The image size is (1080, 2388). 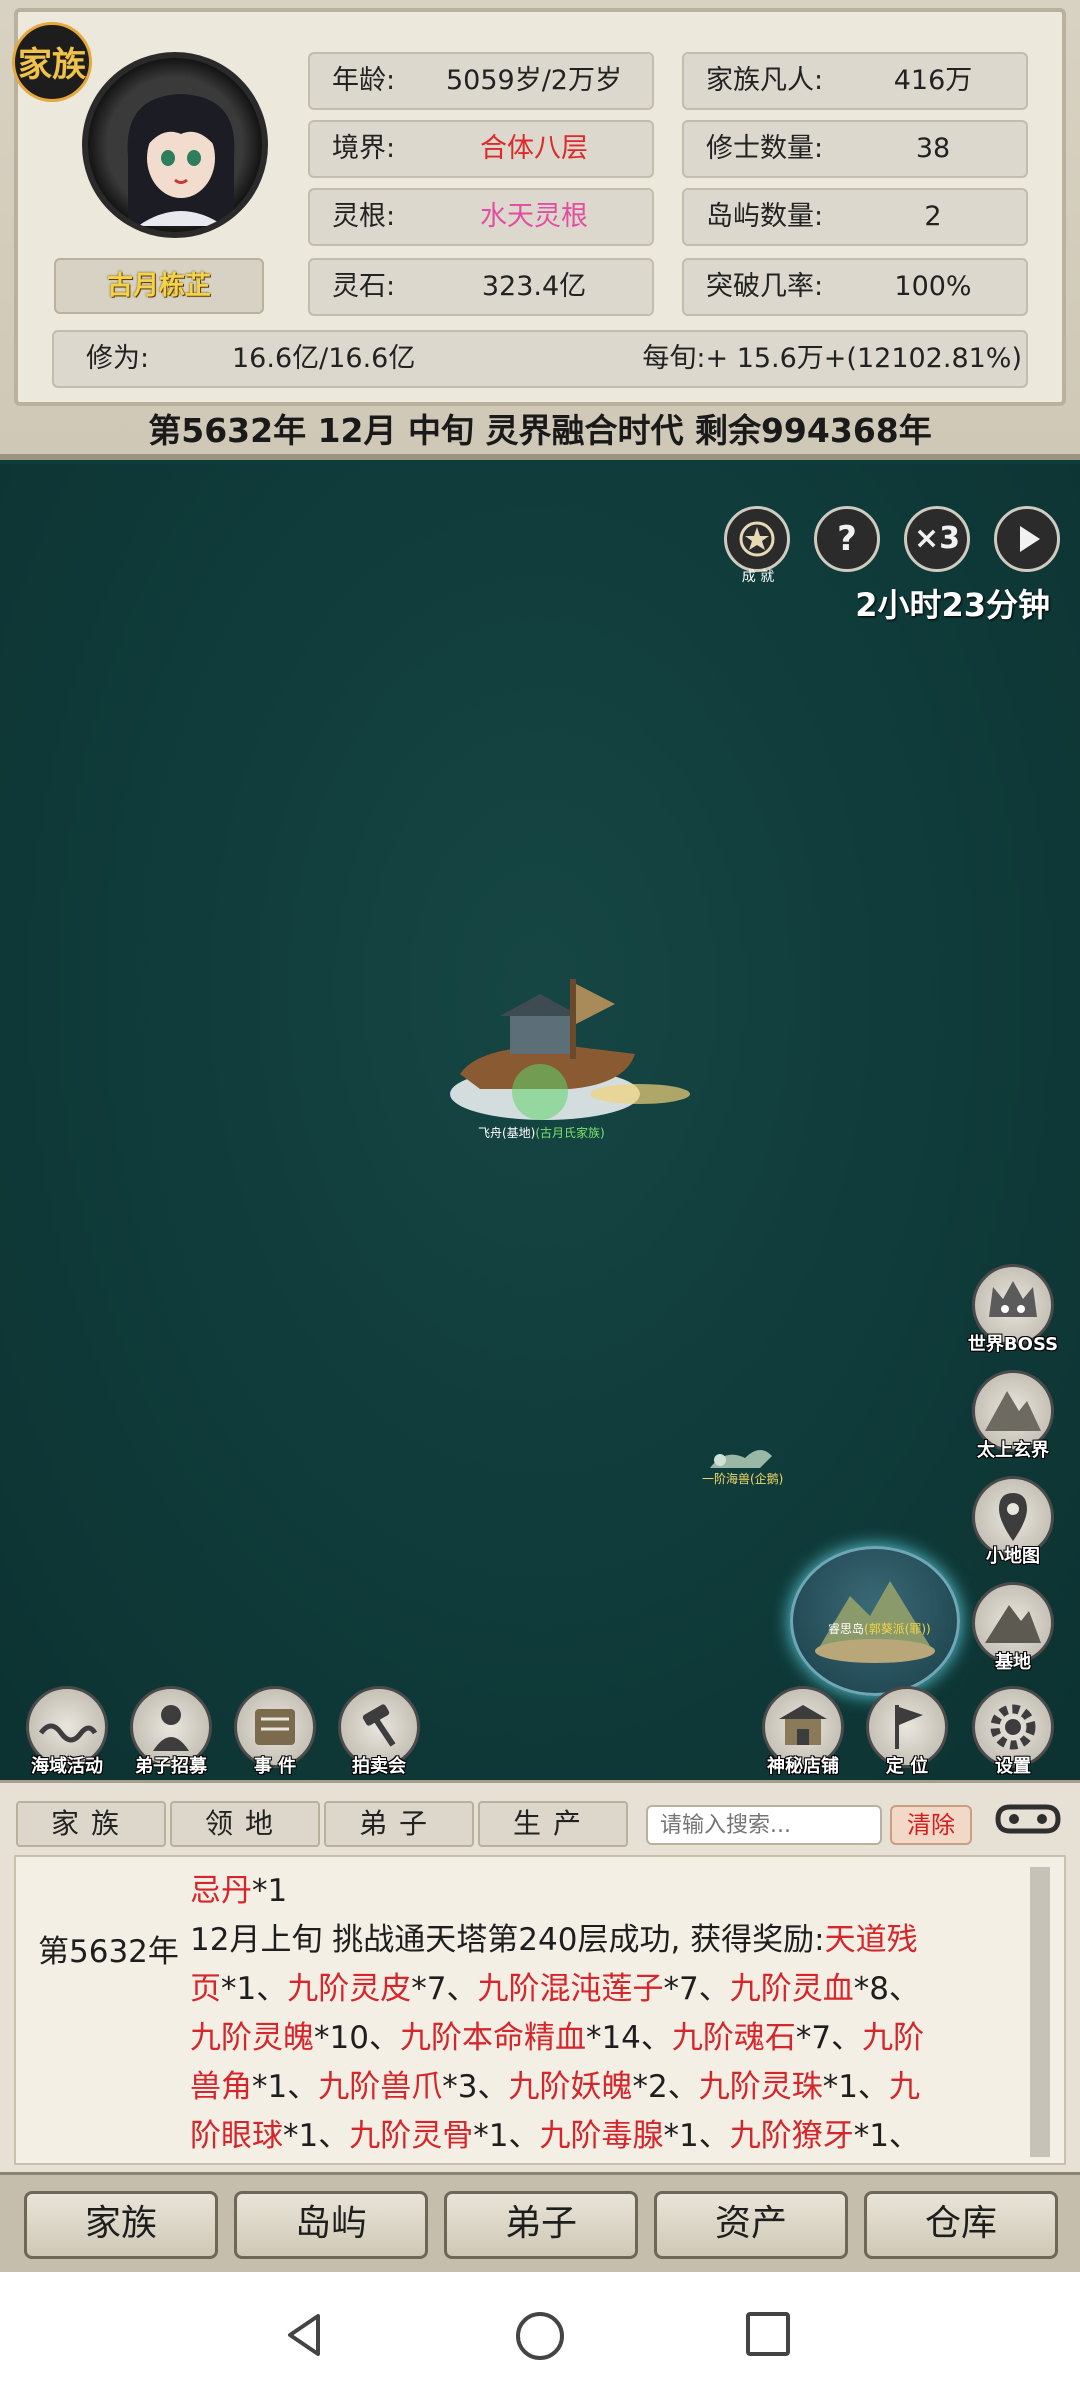 What do you see at coordinates (475, 2087) in the screenshot?
I see `log-text: *3、` at bounding box center [475, 2087].